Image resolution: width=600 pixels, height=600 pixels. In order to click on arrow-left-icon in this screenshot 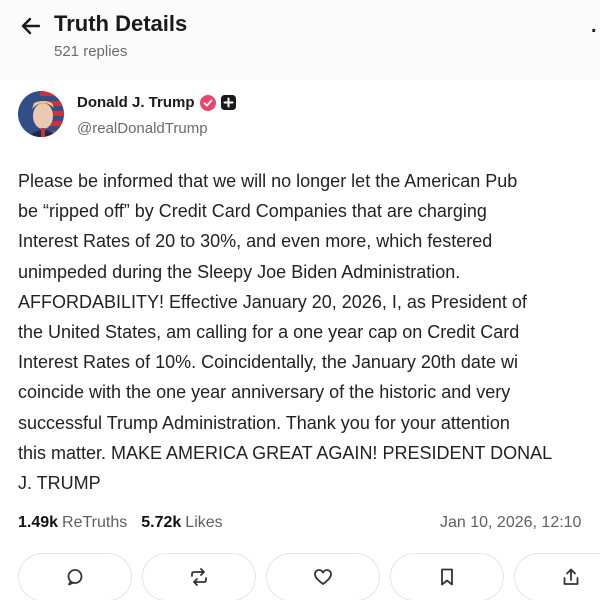, I will do `click(31, 26)`.